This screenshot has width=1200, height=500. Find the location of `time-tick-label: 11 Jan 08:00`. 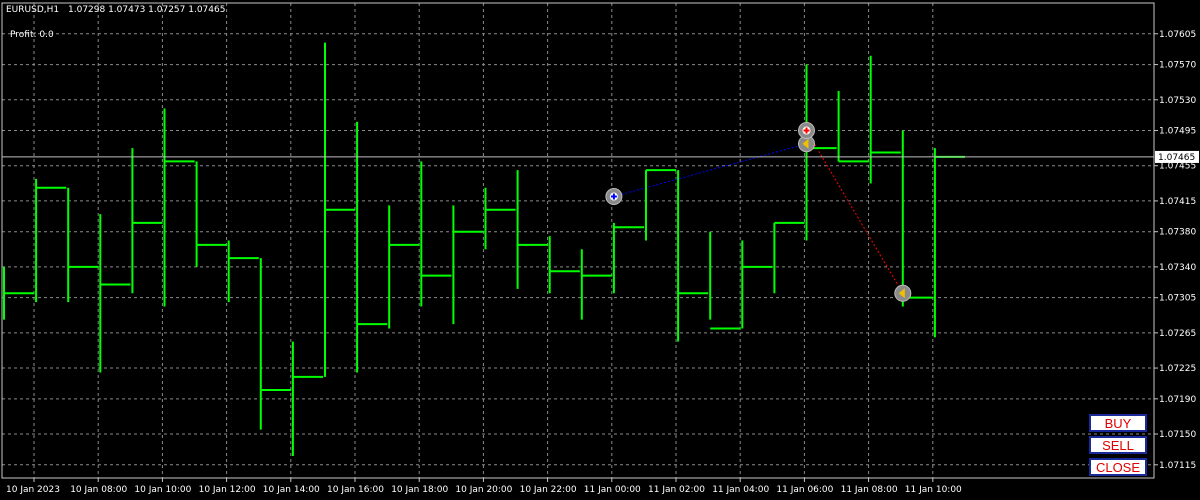

time-tick-label: 11 Jan 08:00 is located at coordinates (869, 490).